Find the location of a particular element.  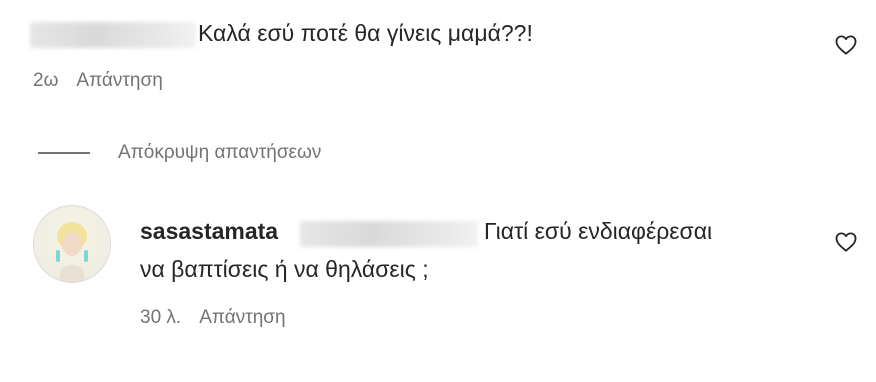

reply-timestamp: 30 λ. is located at coordinates (161, 317).